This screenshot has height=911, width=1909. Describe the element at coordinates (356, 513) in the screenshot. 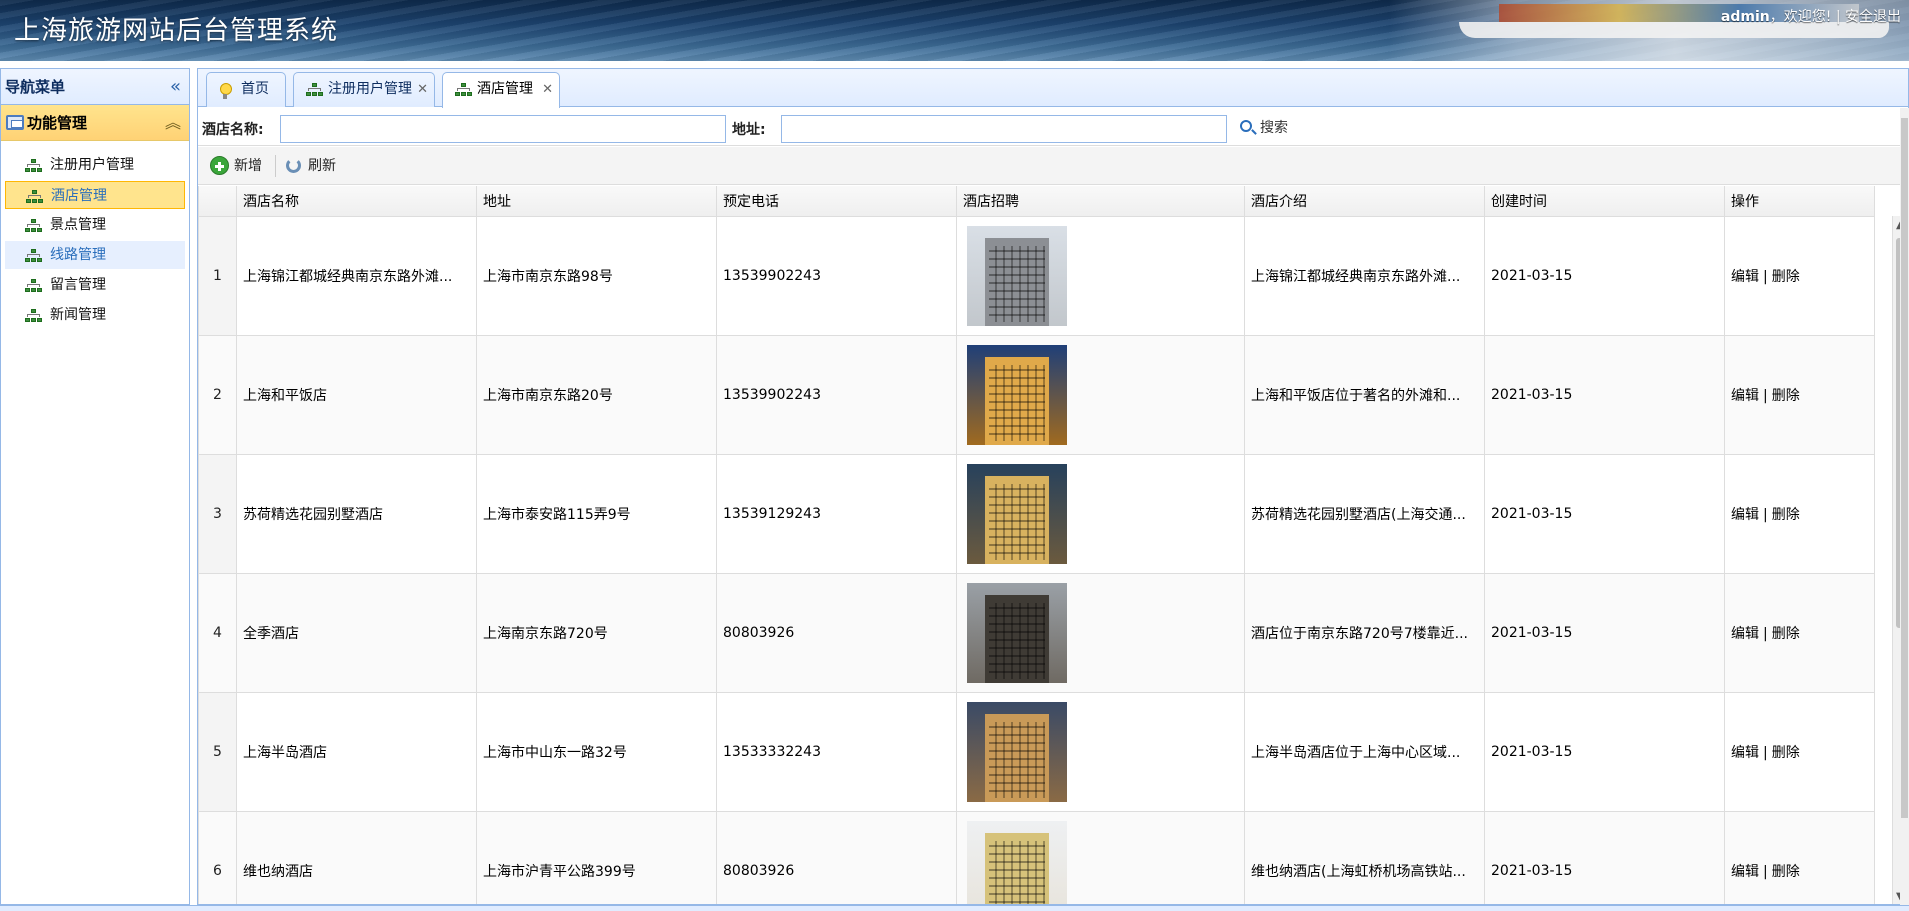

I see `hotel-name-cell: 苏荷精选花园别墅酒店` at that location.